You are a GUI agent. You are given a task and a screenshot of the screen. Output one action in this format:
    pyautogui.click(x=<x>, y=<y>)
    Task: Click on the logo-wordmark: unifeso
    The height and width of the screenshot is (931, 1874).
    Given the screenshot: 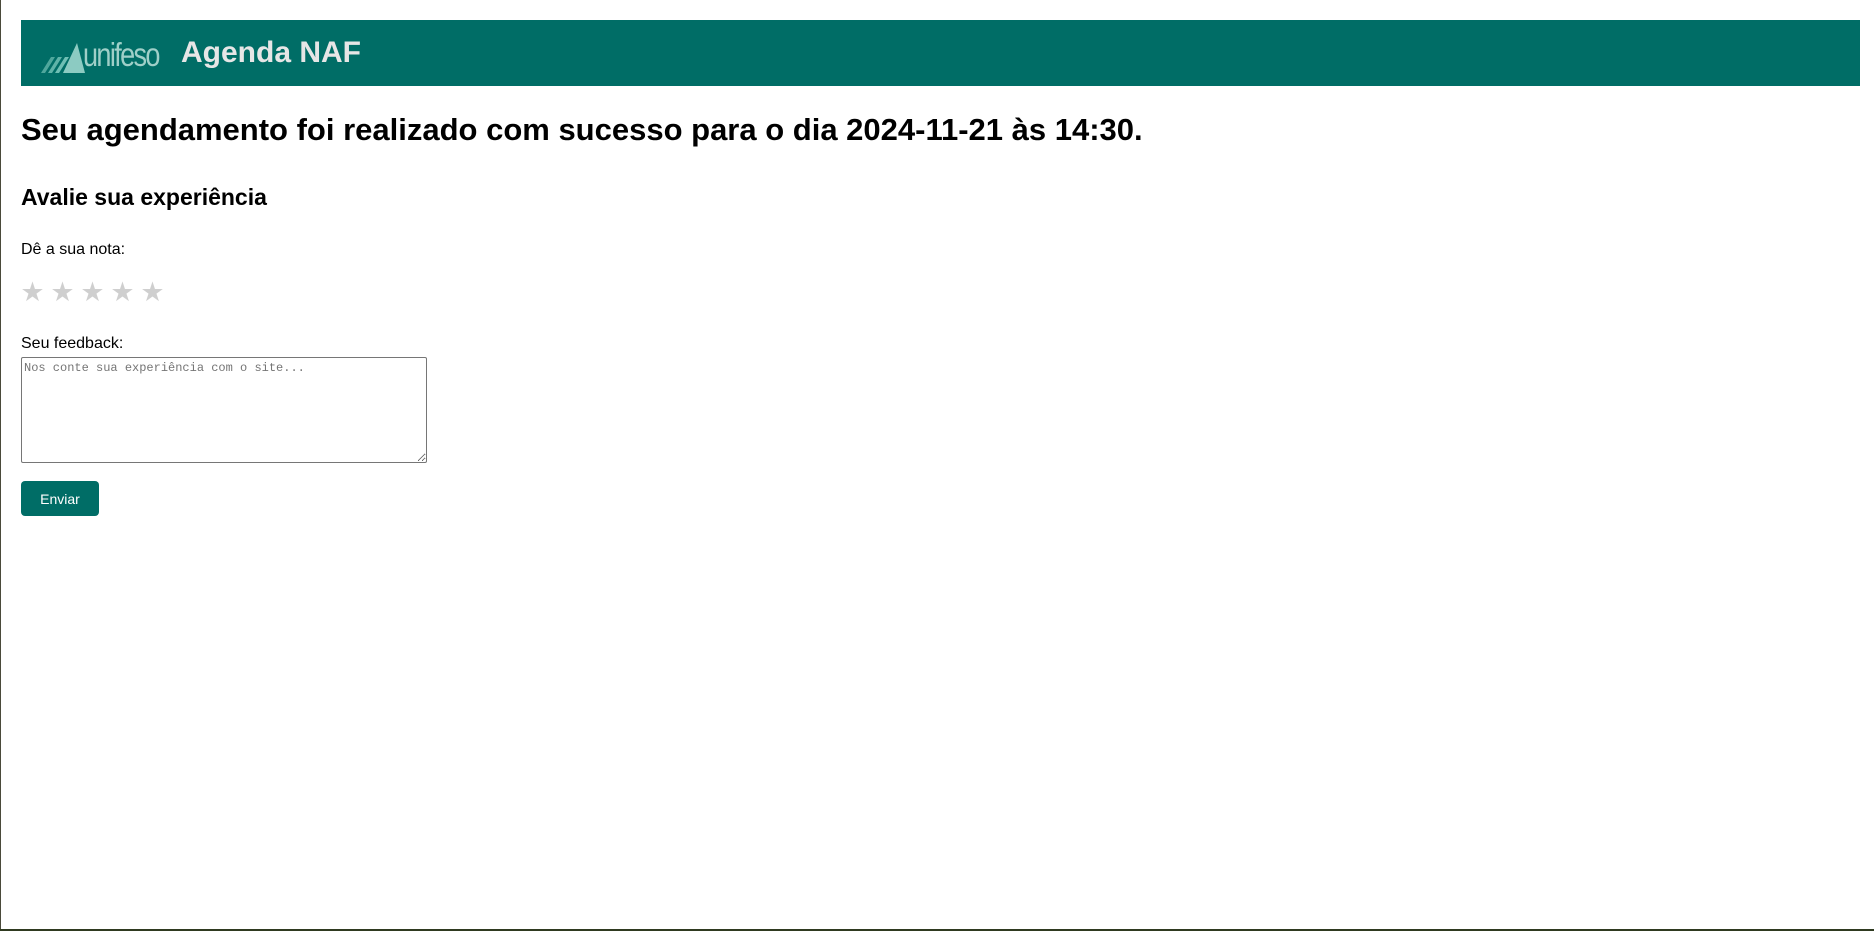 What is the action you would take?
    pyautogui.click(x=121, y=54)
    